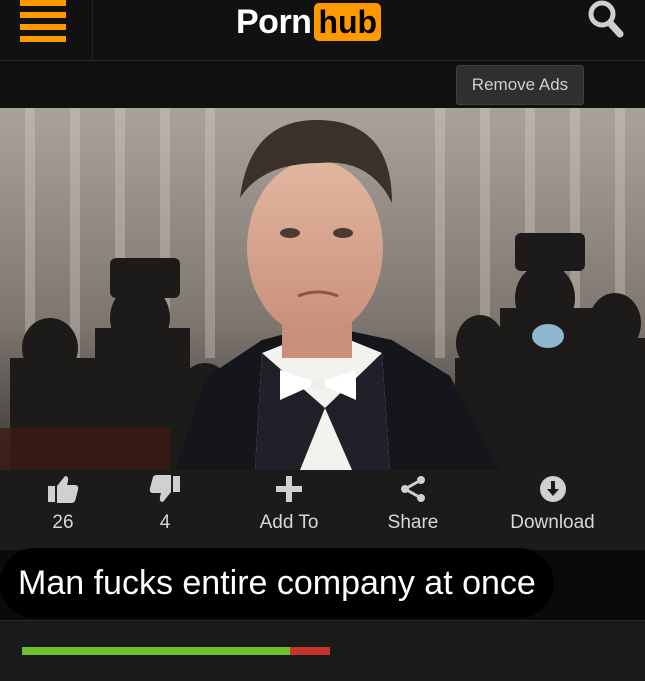 This screenshot has height=681, width=645. Describe the element at coordinates (289, 522) in the screenshot. I see `add-to-label: Add To` at that location.